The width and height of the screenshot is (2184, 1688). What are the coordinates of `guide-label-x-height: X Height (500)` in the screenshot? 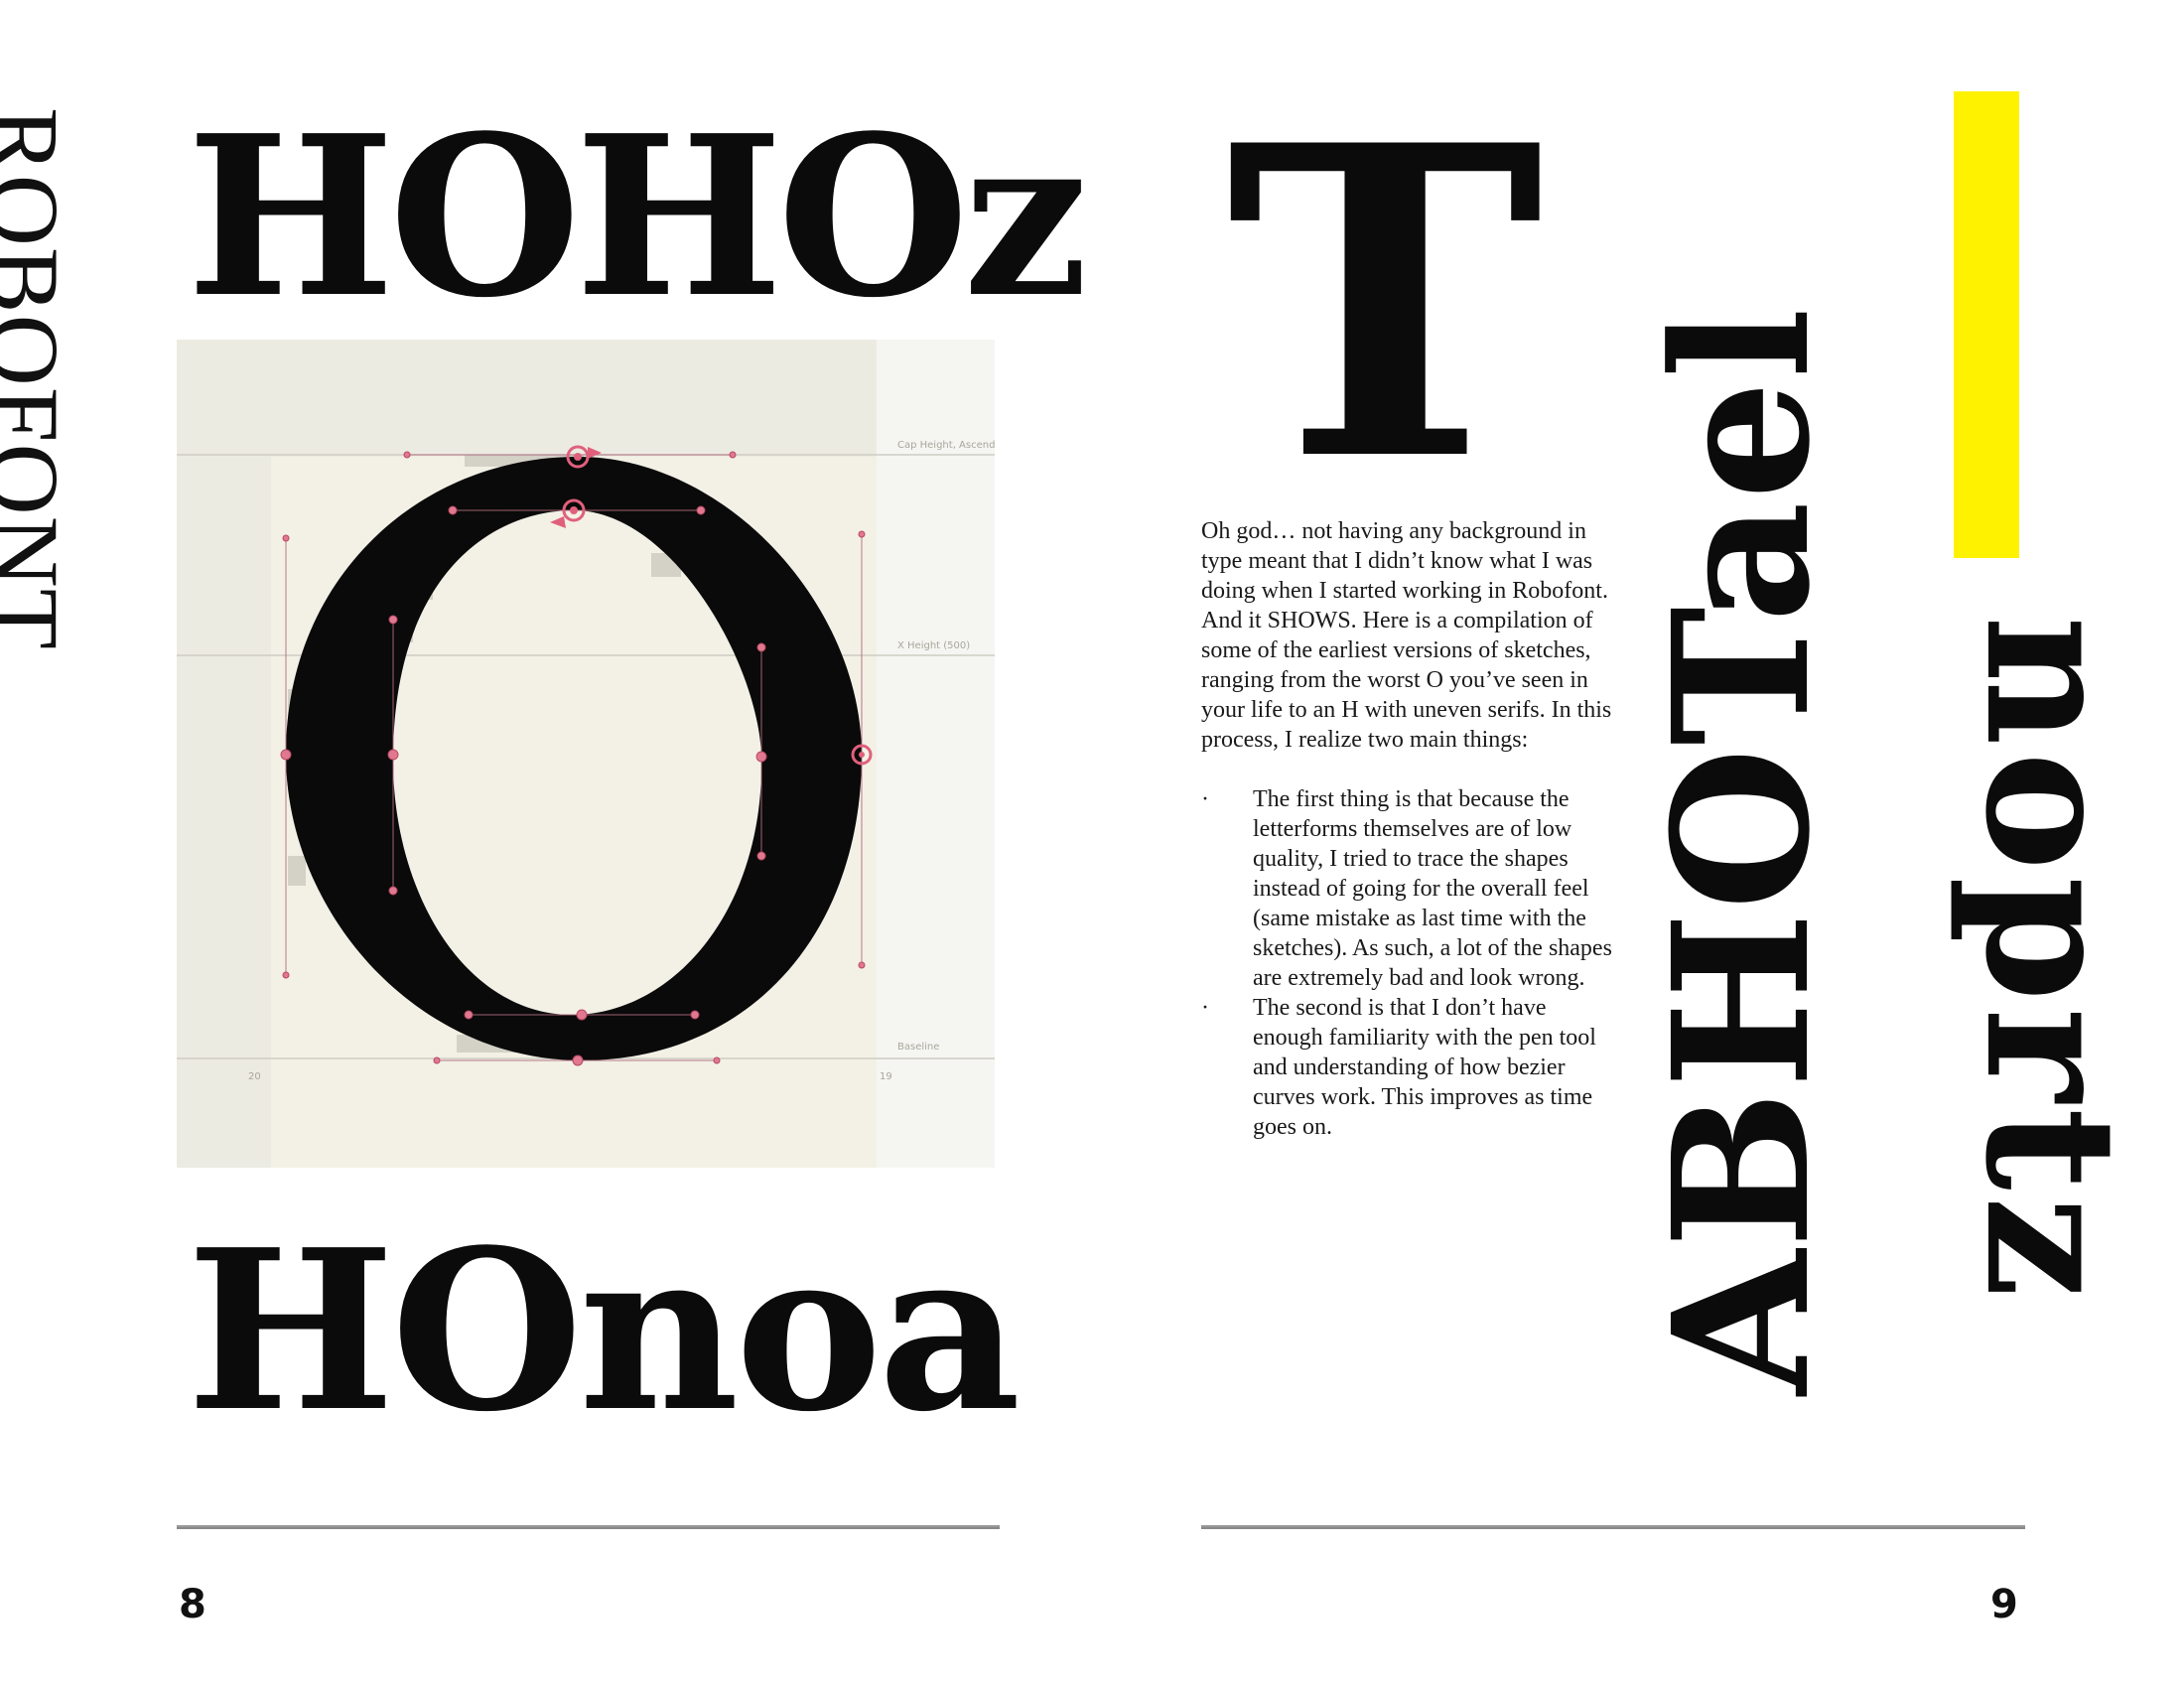 It's located at (933, 645).